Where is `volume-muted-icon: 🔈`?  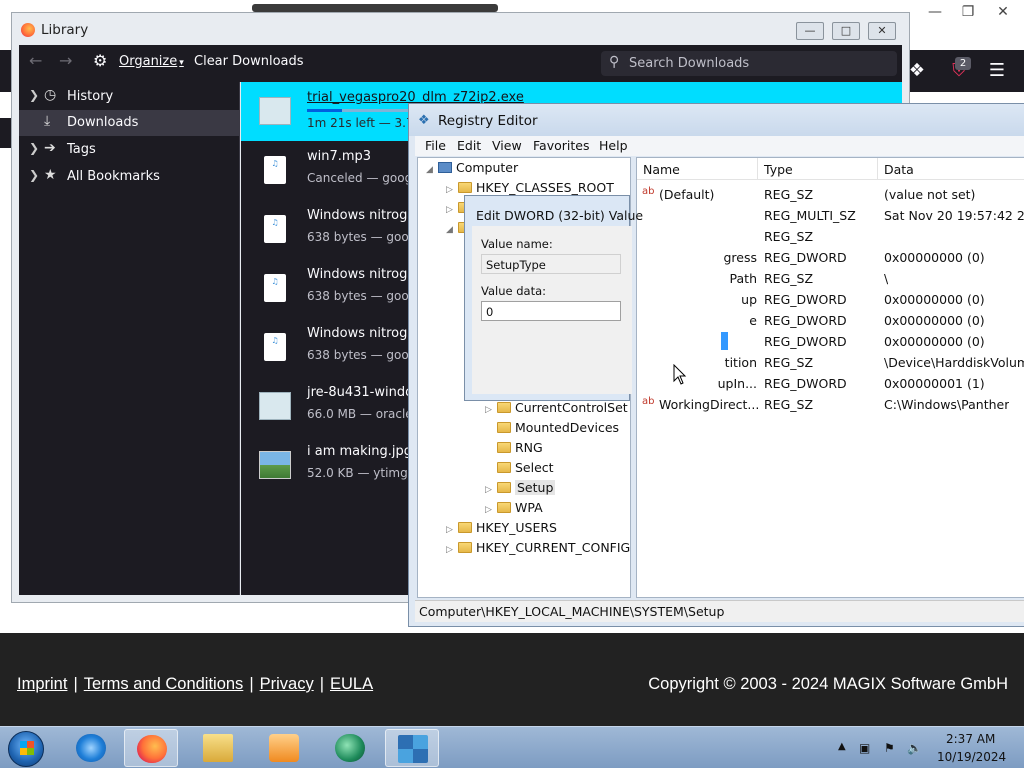 volume-muted-icon: 🔈 is located at coordinates (914, 748).